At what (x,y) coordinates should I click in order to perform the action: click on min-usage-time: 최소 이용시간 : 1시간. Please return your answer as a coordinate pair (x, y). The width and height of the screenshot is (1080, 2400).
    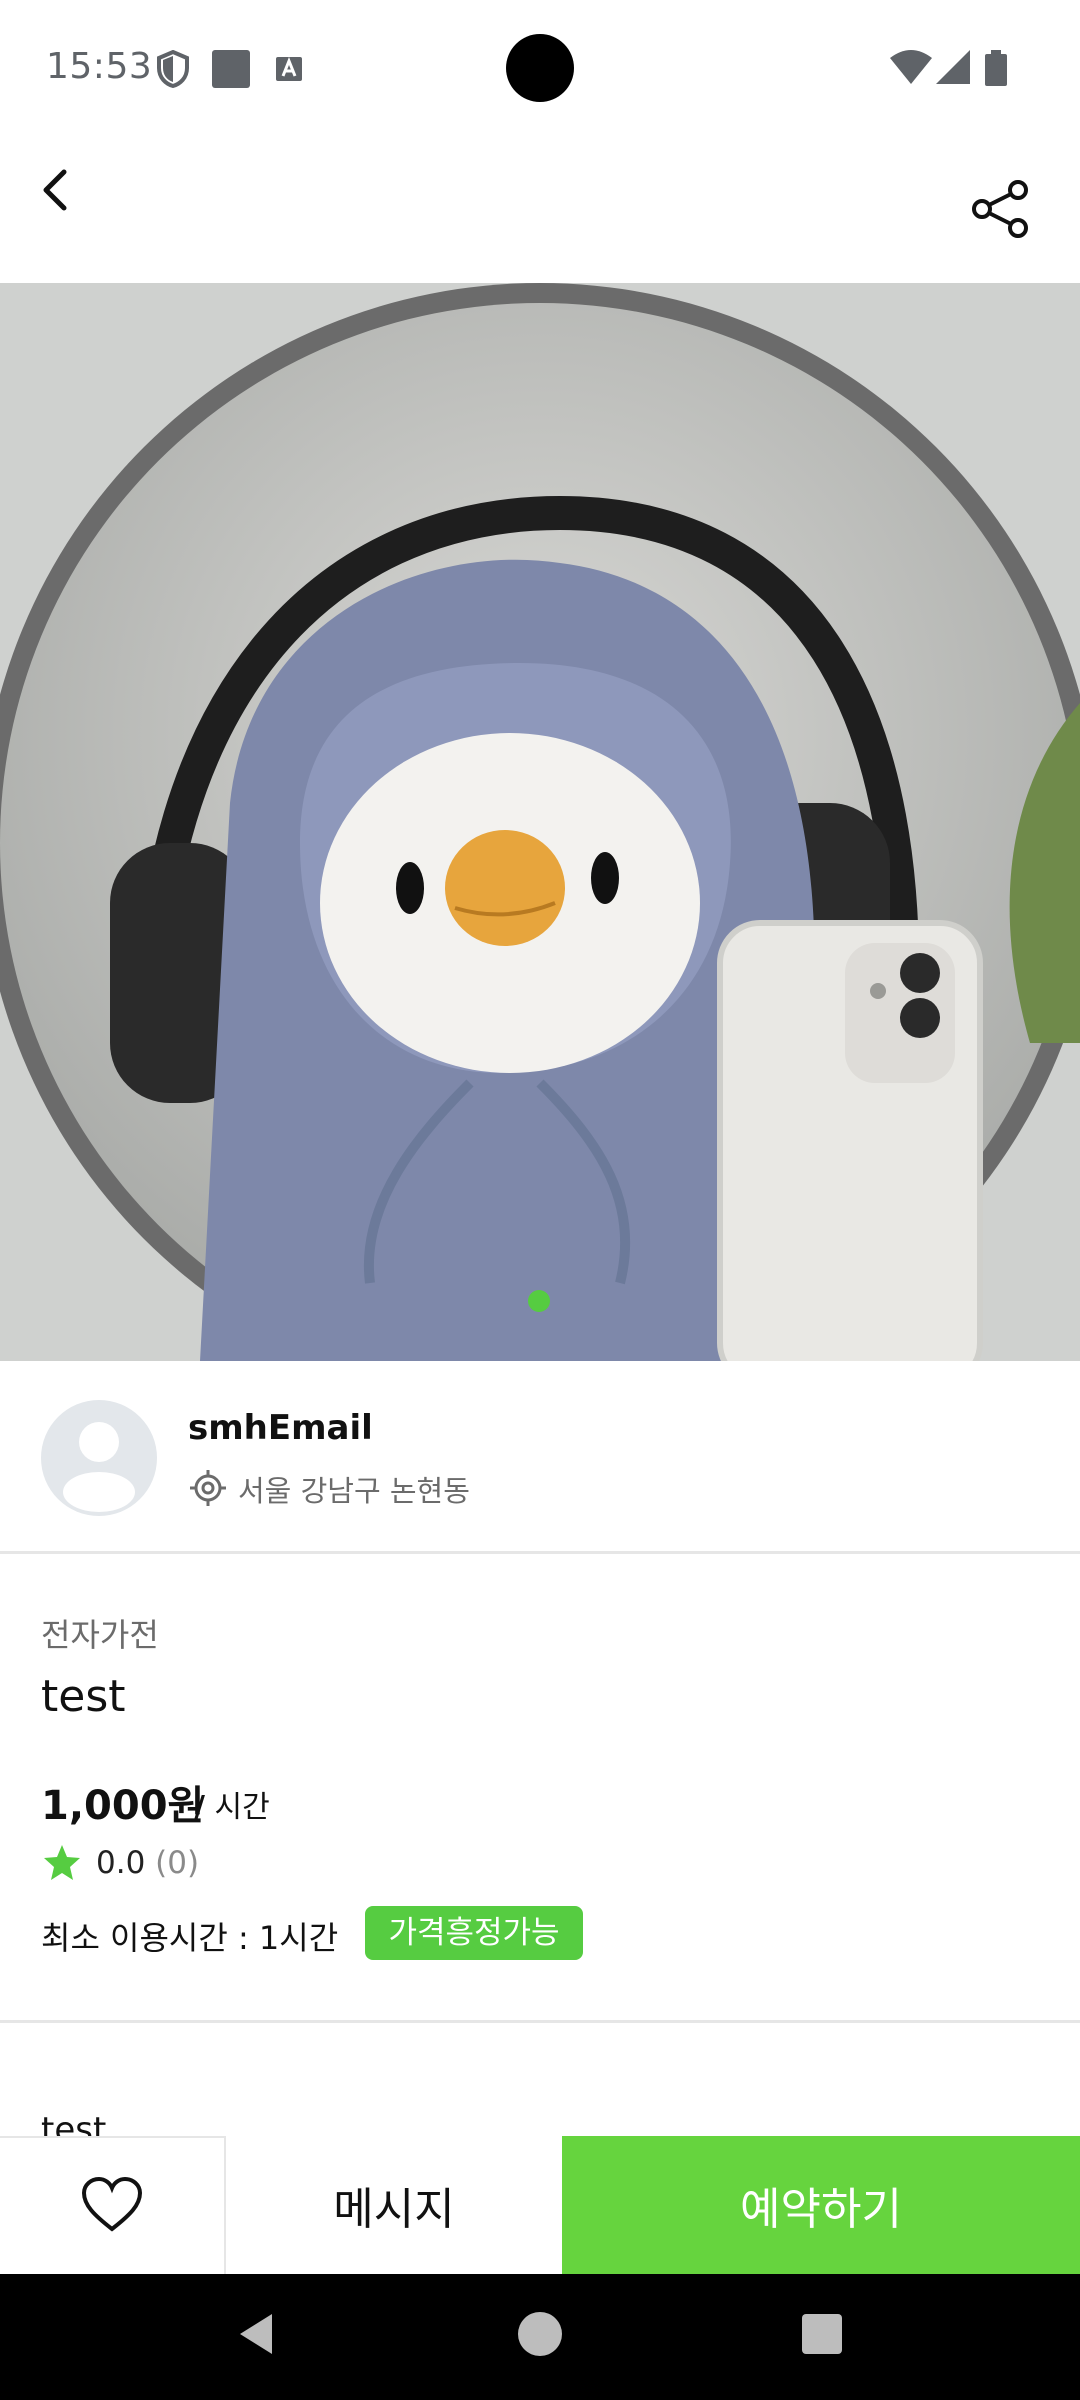
    Looking at the image, I should click on (190, 1938).